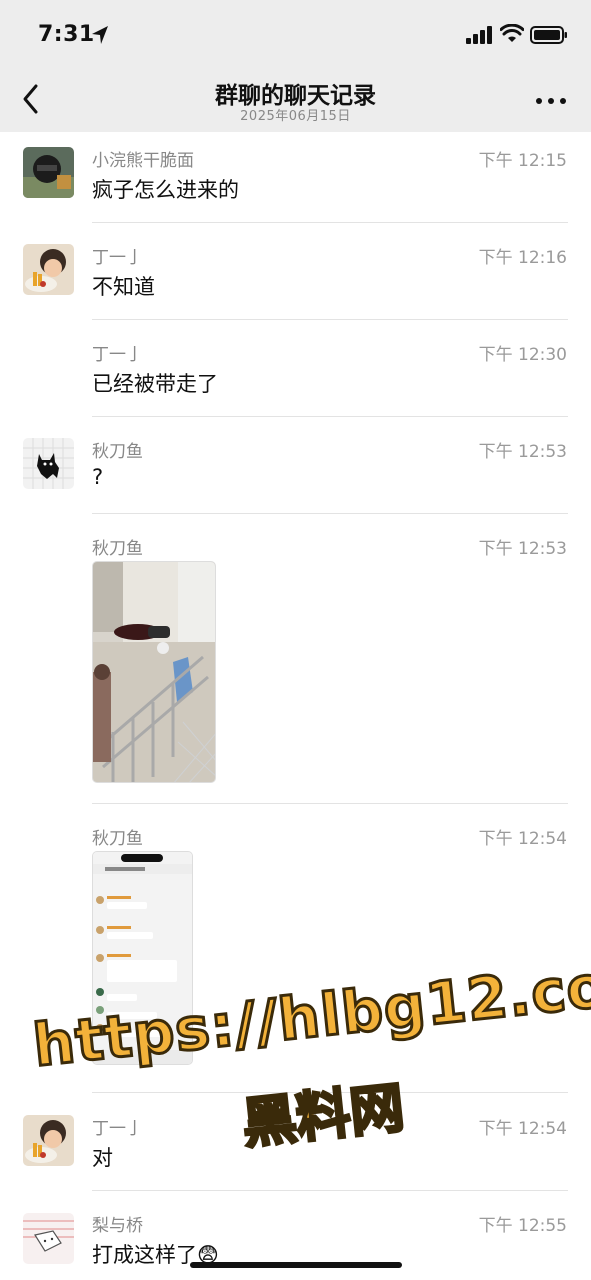 The height and width of the screenshot is (1280, 591). I want to click on status-time: 7:31, so click(66, 34).